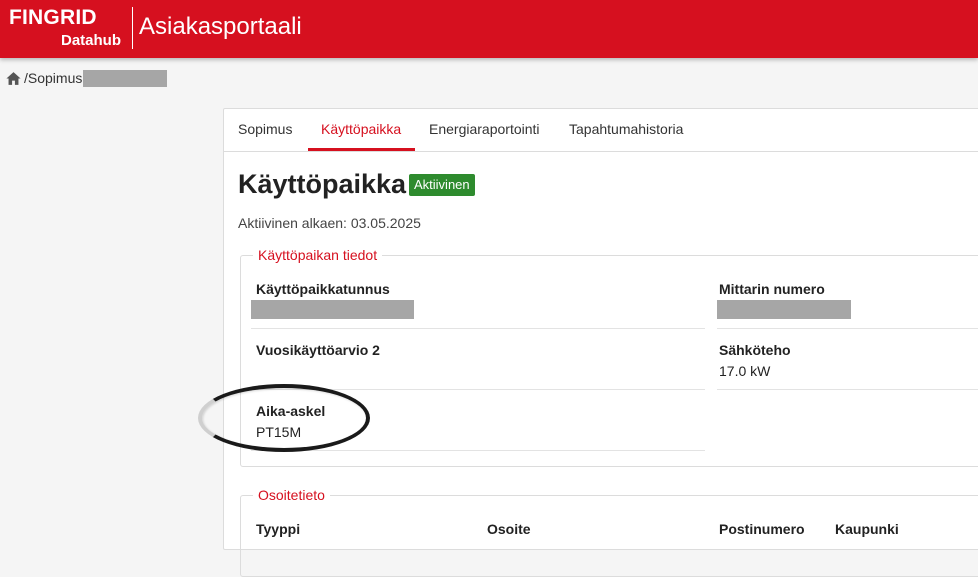 Image resolution: width=978 pixels, height=577 pixels. What do you see at coordinates (489, 29) in the screenshot?
I see `app-header: FINGRID Datahub Asiakasportaali` at bounding box center [489, 29].